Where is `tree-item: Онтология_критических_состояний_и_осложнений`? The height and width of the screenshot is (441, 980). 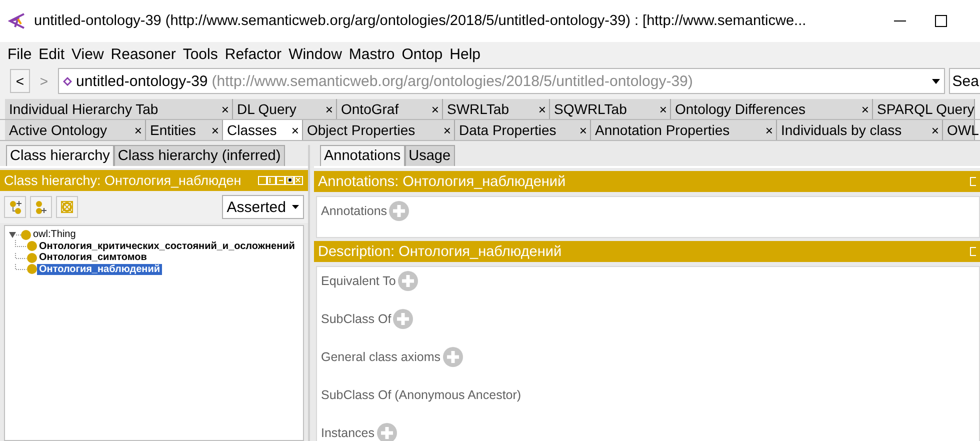
tree-item: Онтология_критических_состояний_и_осложнений is located at coordinates (167, 246).